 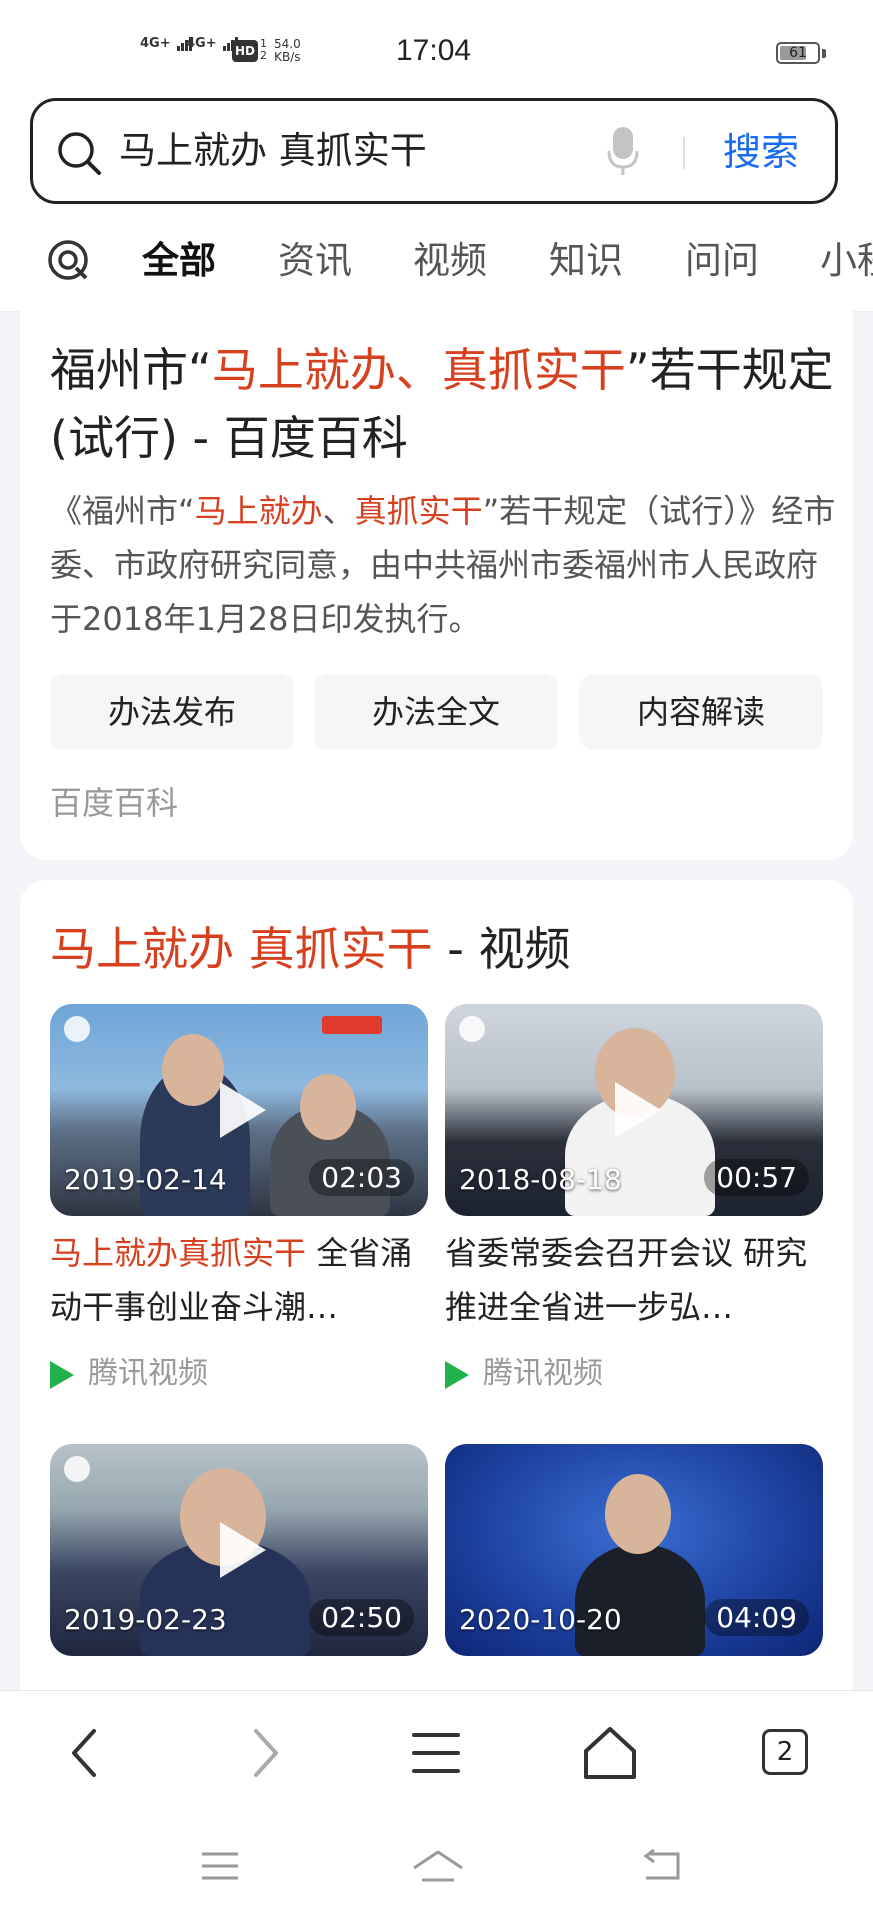 What do you see at coordinates (68, 260) in the screenshot?
I see `lens-icon` at bounding box center [68, 260].